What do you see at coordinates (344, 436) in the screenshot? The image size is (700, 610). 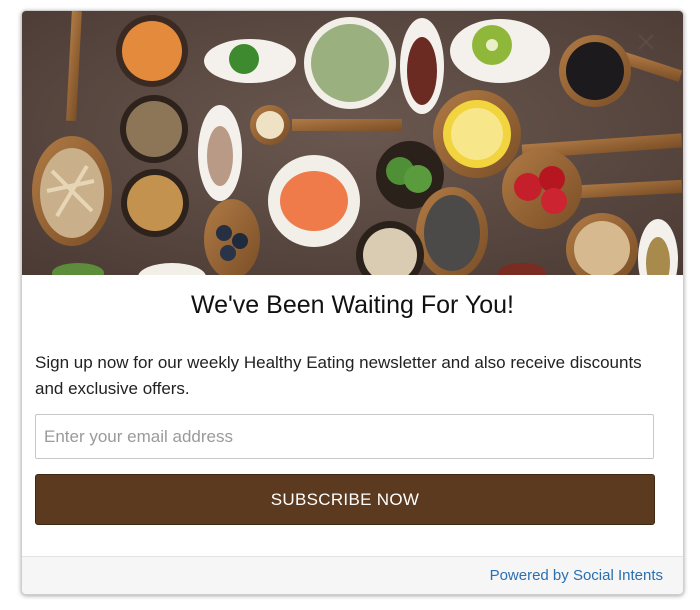 I see `email-input` at bounding box center [344, 436].